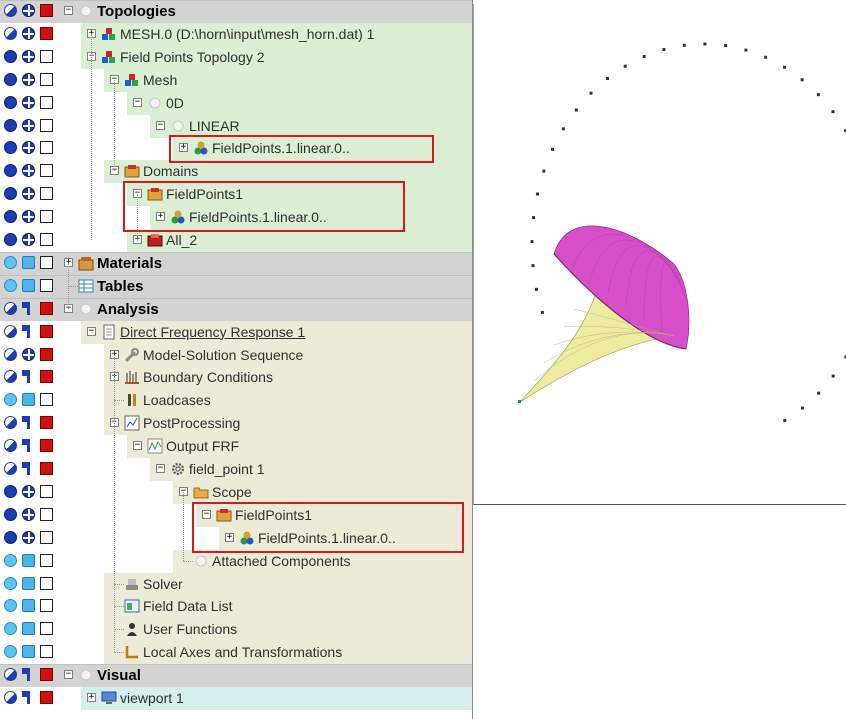  I want to click on tree-row: + Model-Solution Sequence, so click(236, 355).